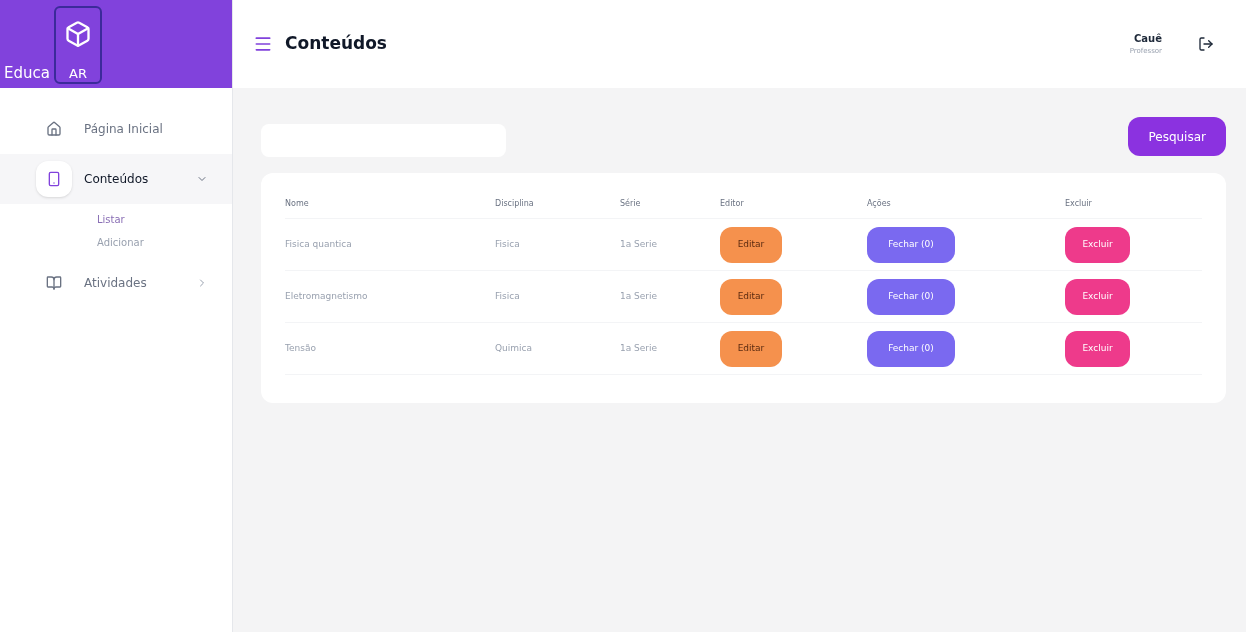 This screenshot has width=1246, height=632. What do you see at coordinates (54, 283) in the screenshot?
I see `book-icon` at bounding box center [54, 283].